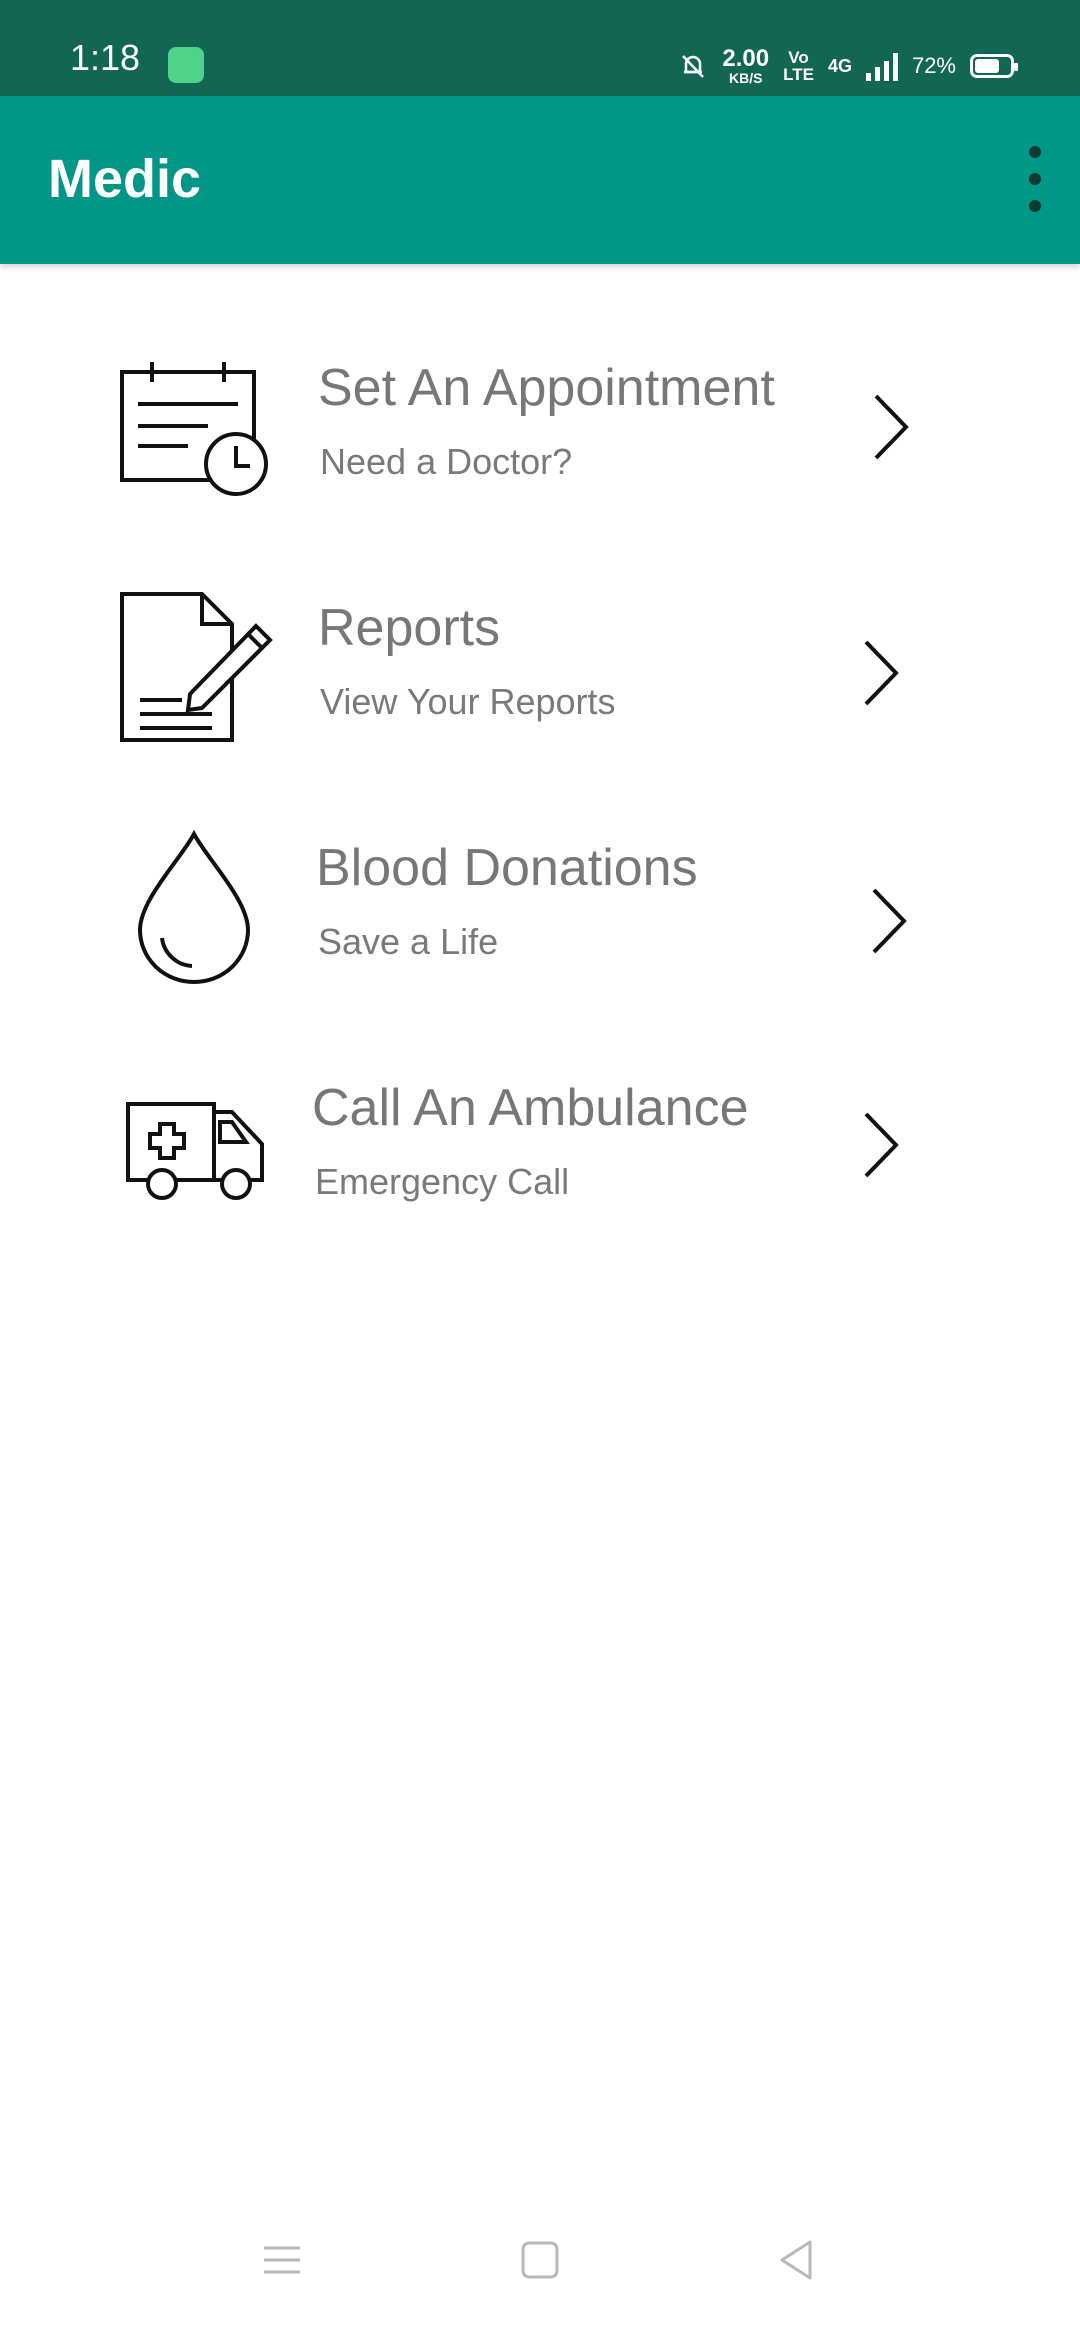  What do you see at coordinates (409, 628) in the screenshot?
I see `menu-item-title: Reports` at bounding box center [409, 628].